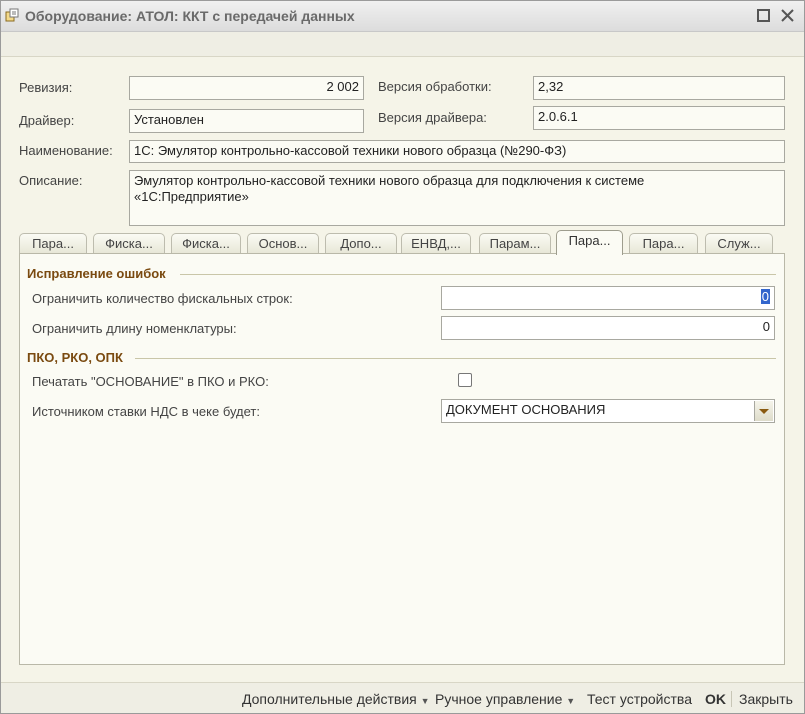 This screenshot has width=805, height=714. Describe the element at coordinates (150, 381) in the screenshot. I see `print-basis-label: Печатать "ОСНОВАНИЕ" в ПКО и РКО:` at that location.